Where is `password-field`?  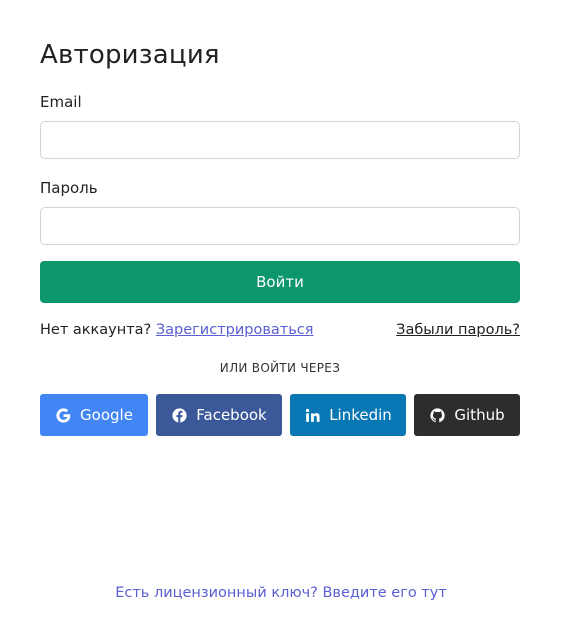 password-field is located at coordinates (280, 226).